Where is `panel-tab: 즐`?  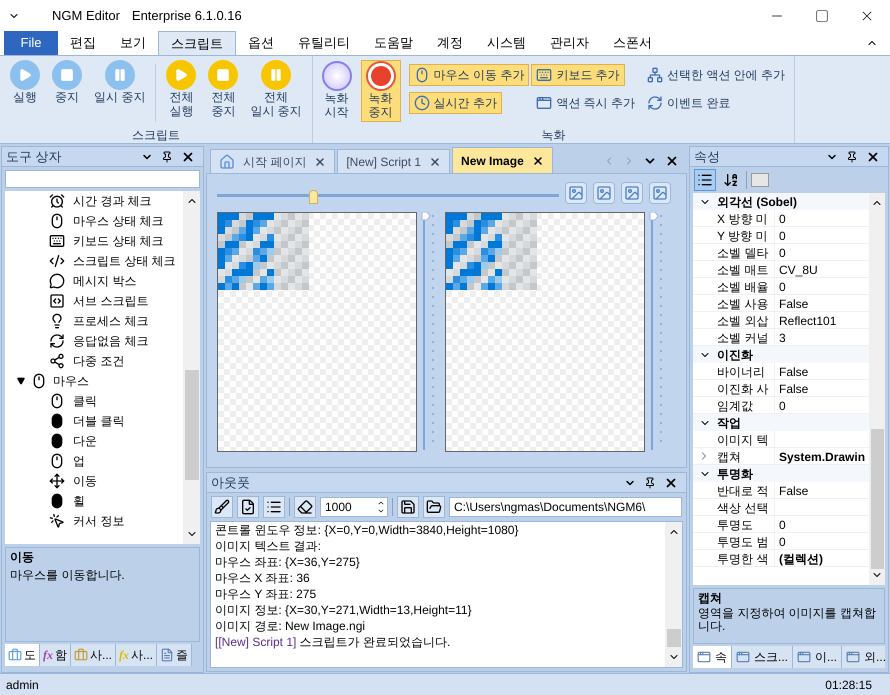
panel-tab: 즐 is located at coordinates (174, 655).